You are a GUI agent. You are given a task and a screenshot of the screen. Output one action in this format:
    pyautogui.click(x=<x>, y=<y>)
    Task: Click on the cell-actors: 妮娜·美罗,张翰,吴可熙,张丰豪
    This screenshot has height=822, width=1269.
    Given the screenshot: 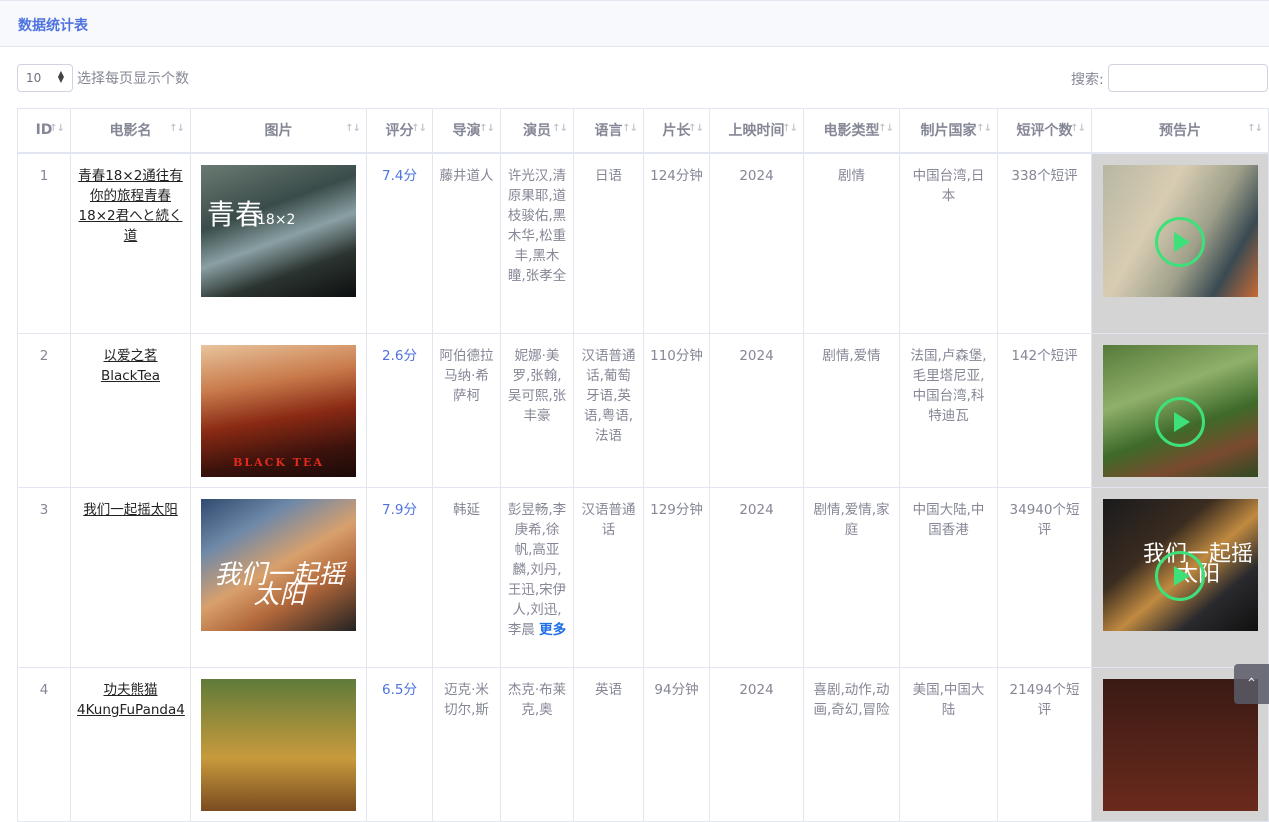 What is the action you would take?
    pyautogui.click(x=537, y=410)
    